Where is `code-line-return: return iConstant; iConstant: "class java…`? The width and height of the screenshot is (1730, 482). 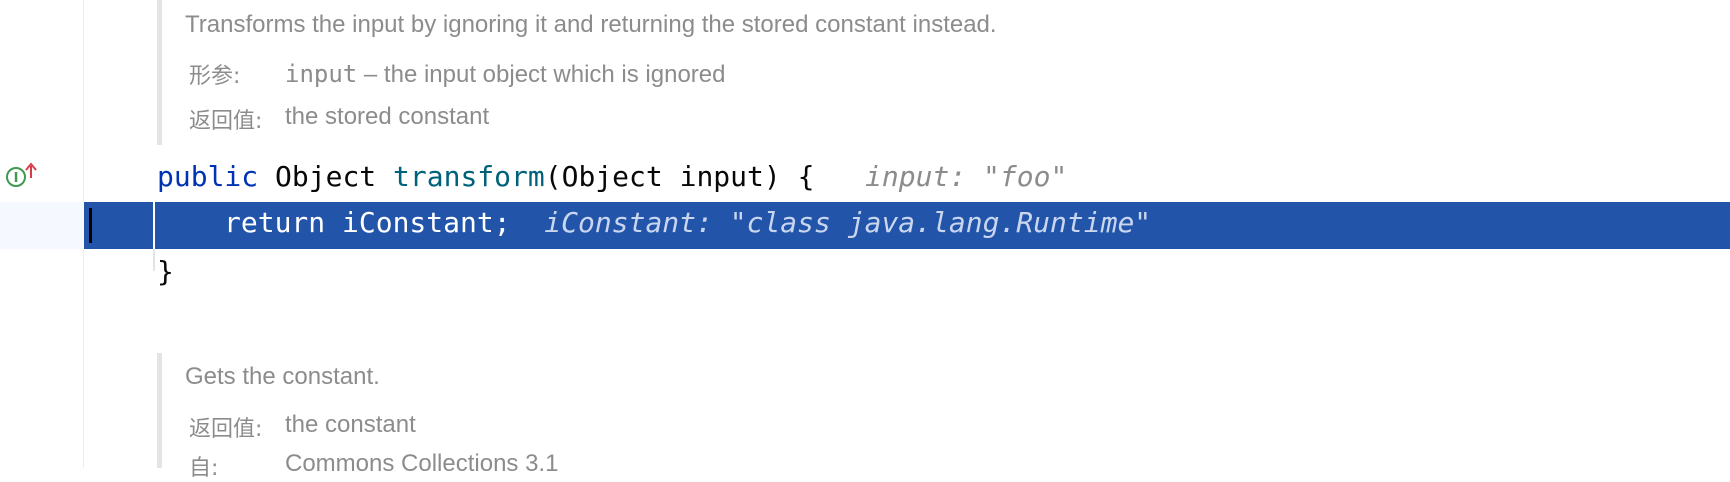 code-line-return: return iConstant; iConstant: "class java… is located at coordinates (687, 222).